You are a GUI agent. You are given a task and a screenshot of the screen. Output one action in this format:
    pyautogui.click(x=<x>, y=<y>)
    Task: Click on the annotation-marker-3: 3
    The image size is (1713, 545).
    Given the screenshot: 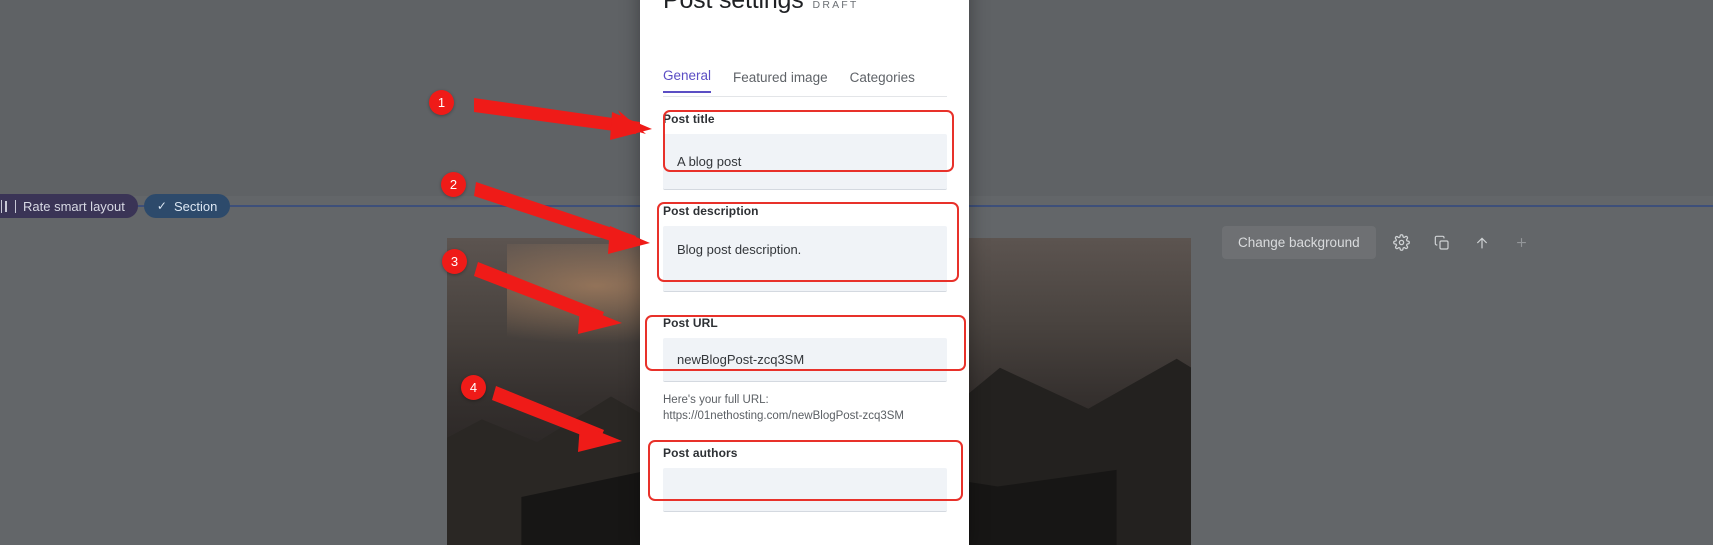 What is the action you would take?
    pyautogui.click(x=454, y=261)
    